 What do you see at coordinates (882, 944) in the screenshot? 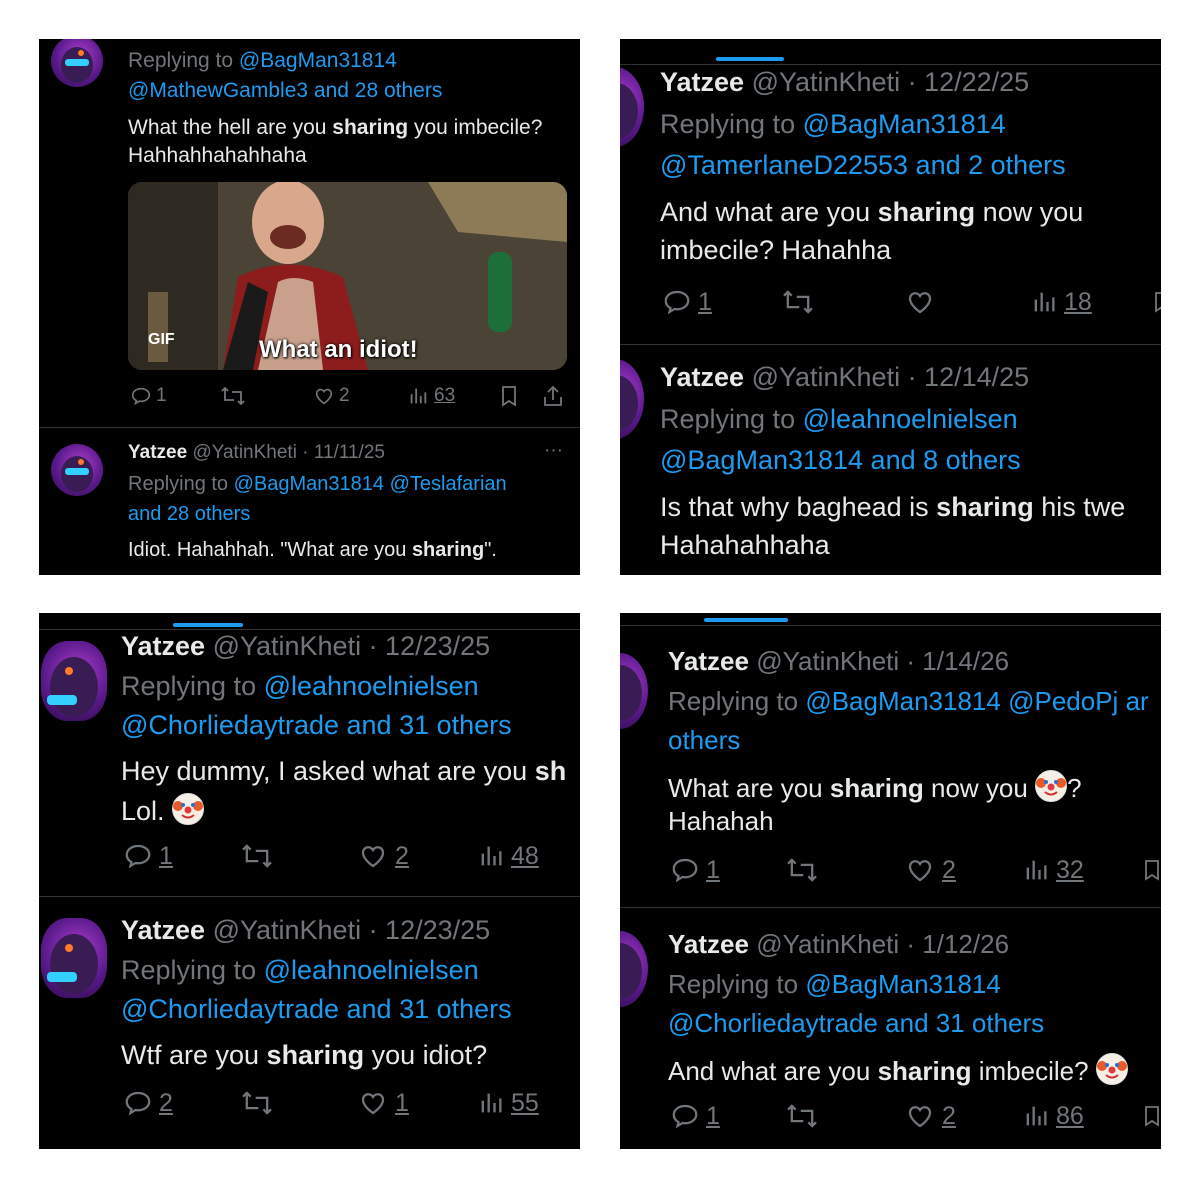
I see `handle-date: @YatinKheti · 1/12/26` at bounding box center [882, 944].